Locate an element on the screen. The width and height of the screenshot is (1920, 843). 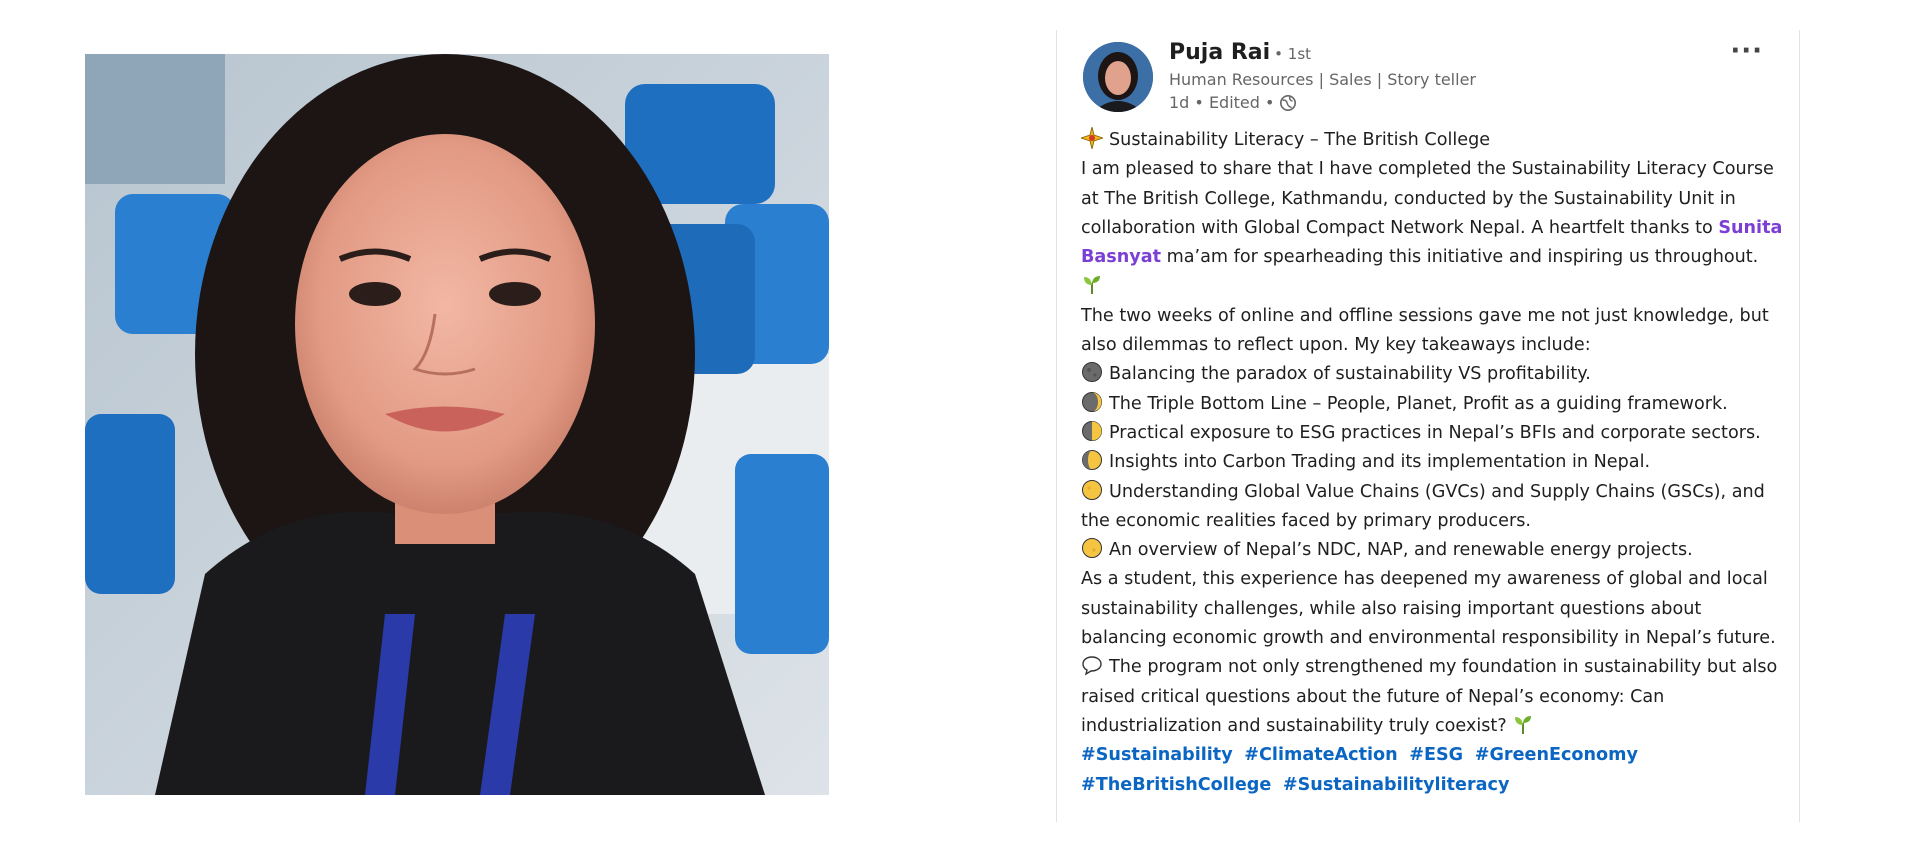
connection-degree: • 1st is located at coordinates (1293, 54).